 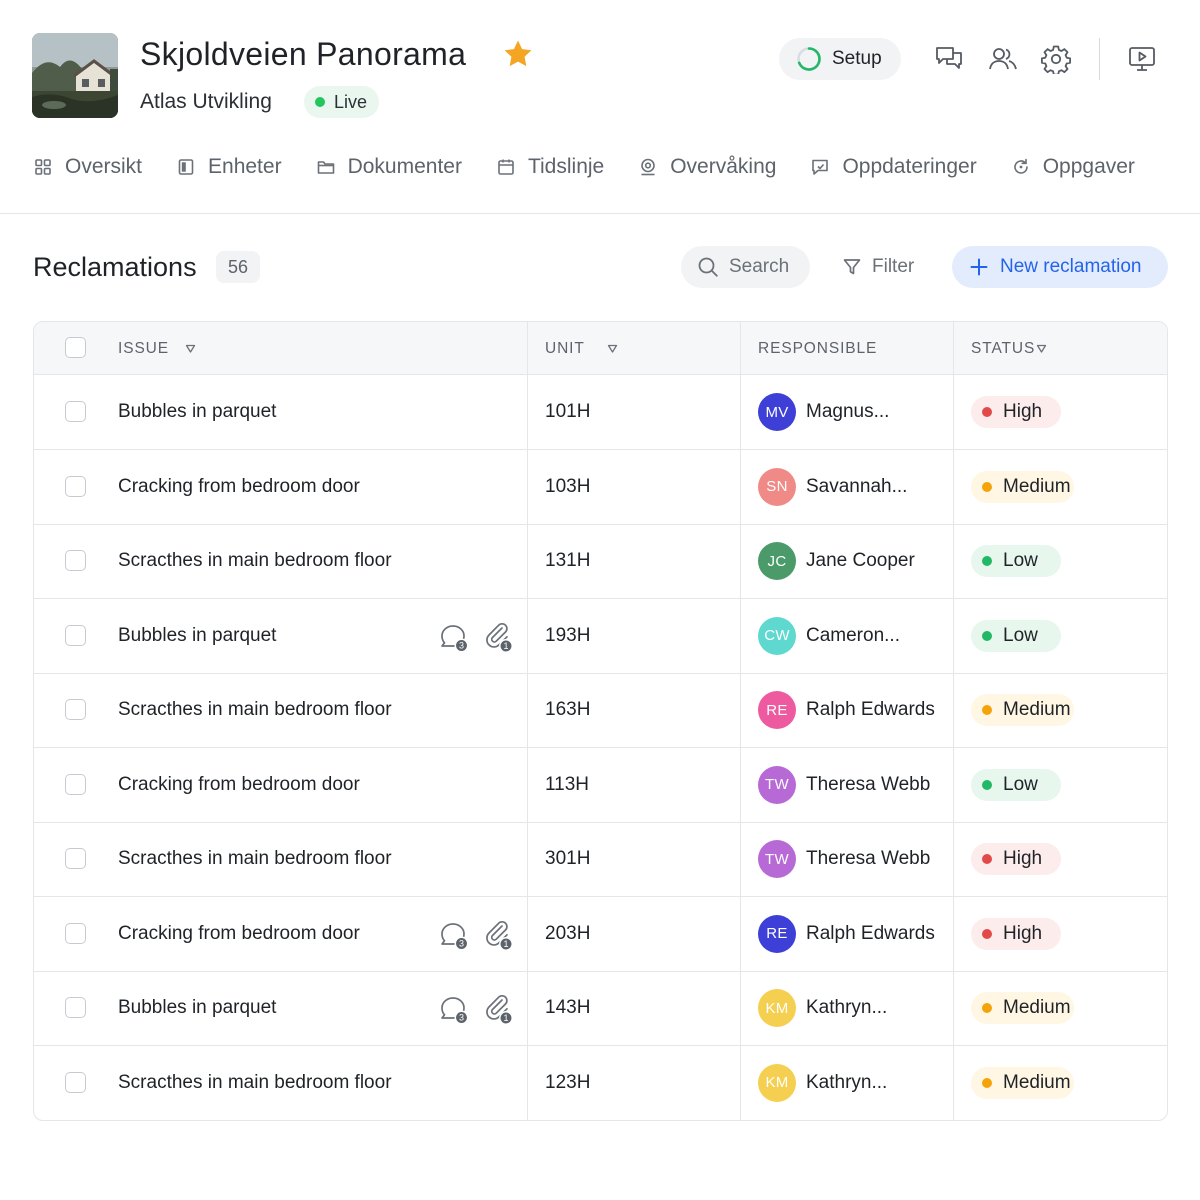 I want to click on responsible-name: Jane Cooper, so click(x=860, y=560).